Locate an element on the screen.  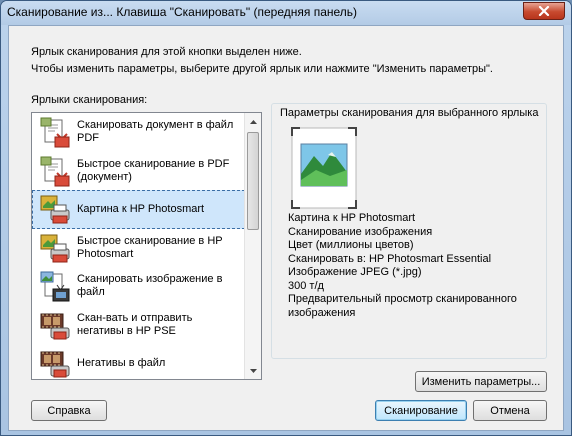
parameter-line: Изображение JPEG (*.jpg) is located at coordinates (355, 272).